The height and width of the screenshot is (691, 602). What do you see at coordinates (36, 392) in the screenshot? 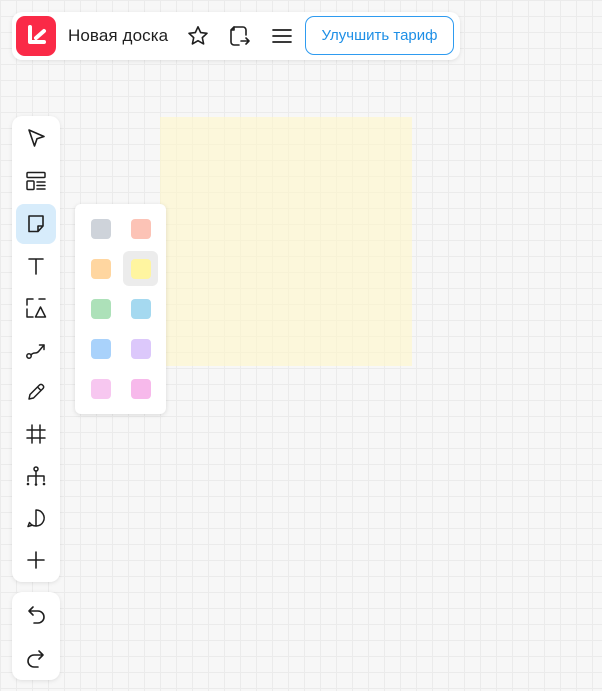
I see `pen-icon` at bounding box center [36, 392].